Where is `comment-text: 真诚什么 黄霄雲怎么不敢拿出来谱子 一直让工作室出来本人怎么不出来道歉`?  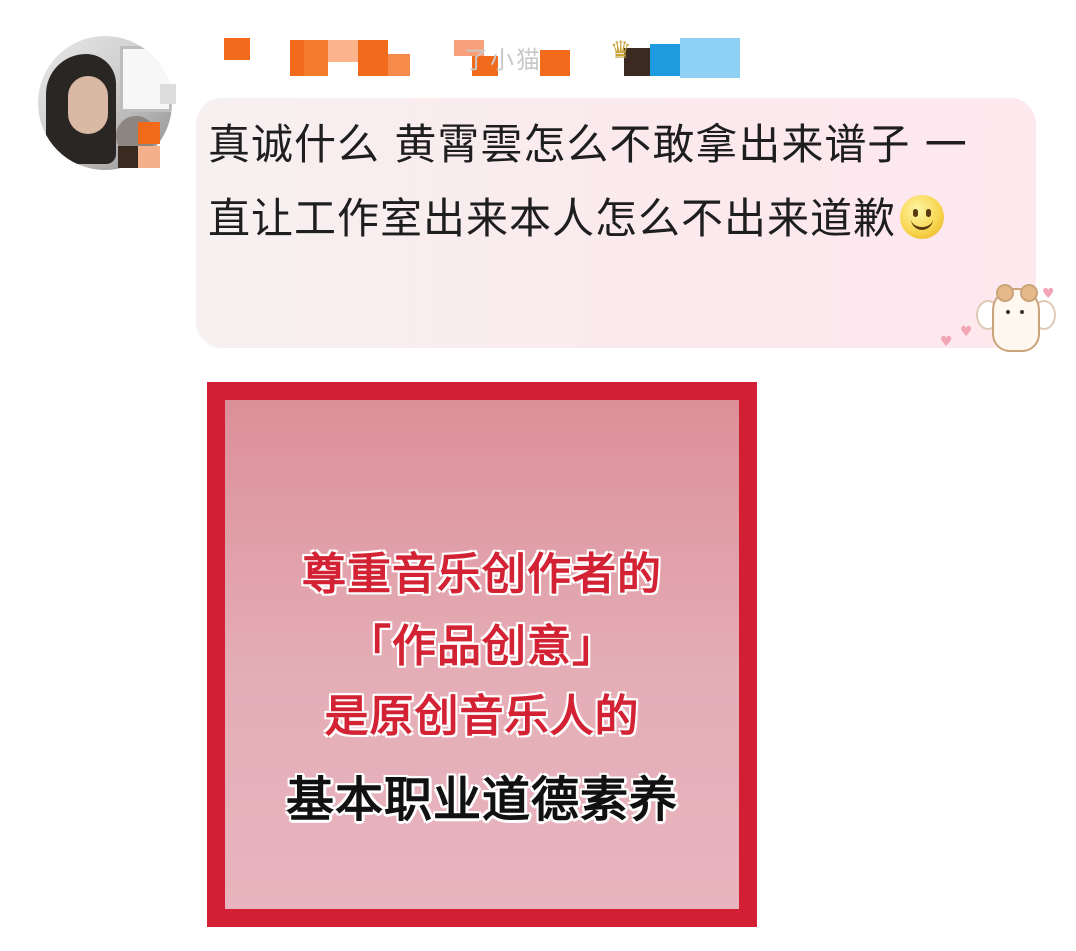
comment-text: 真诚什么 黄霄雲怎么不敢拿出来谱子 一直让工作室出来本人怎么不出来道歉 is located at coordinates (588, 181).